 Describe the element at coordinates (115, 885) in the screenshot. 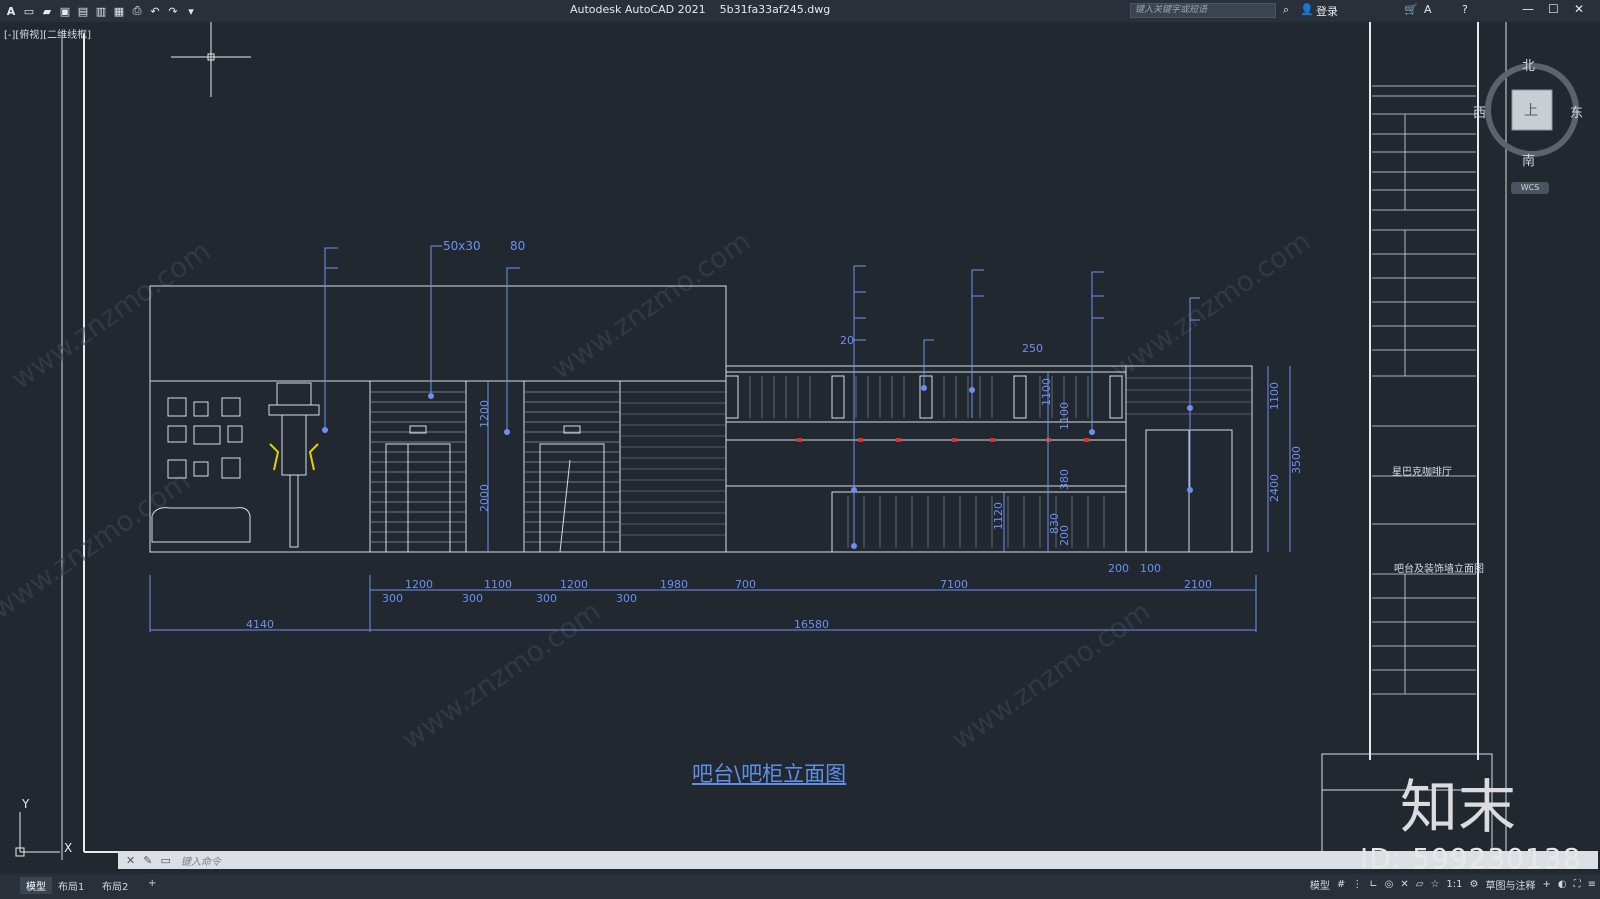

I see `tab-layout2: 布局2` at that location.